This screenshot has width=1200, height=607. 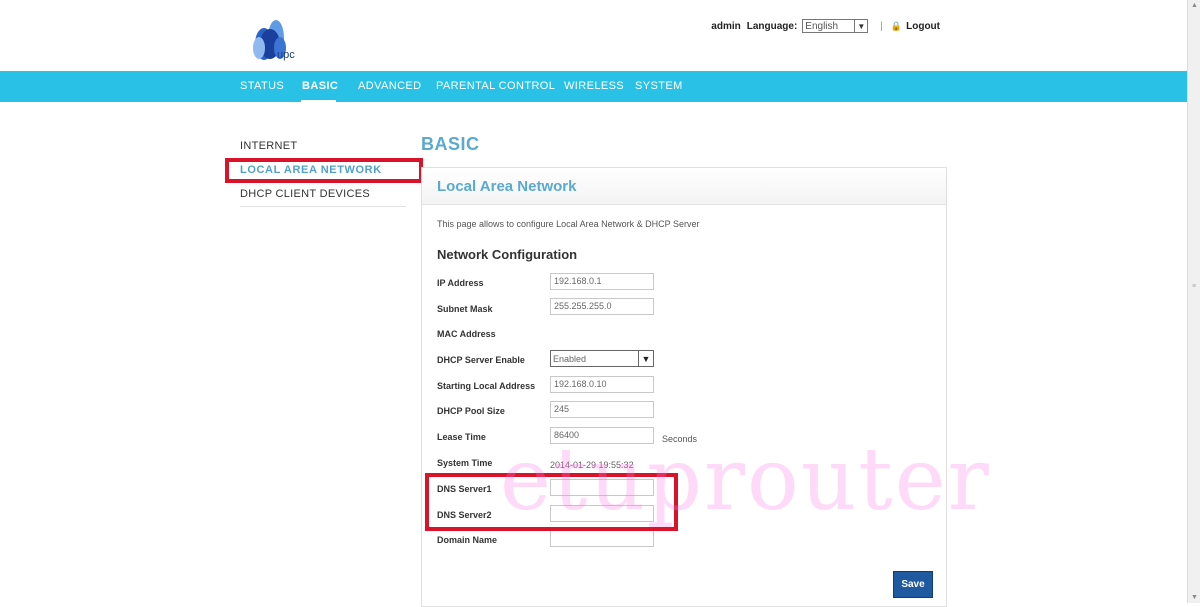 I want to click on dhcp-server-enable-select: Enabled ▼, so click(x=602, y=358).